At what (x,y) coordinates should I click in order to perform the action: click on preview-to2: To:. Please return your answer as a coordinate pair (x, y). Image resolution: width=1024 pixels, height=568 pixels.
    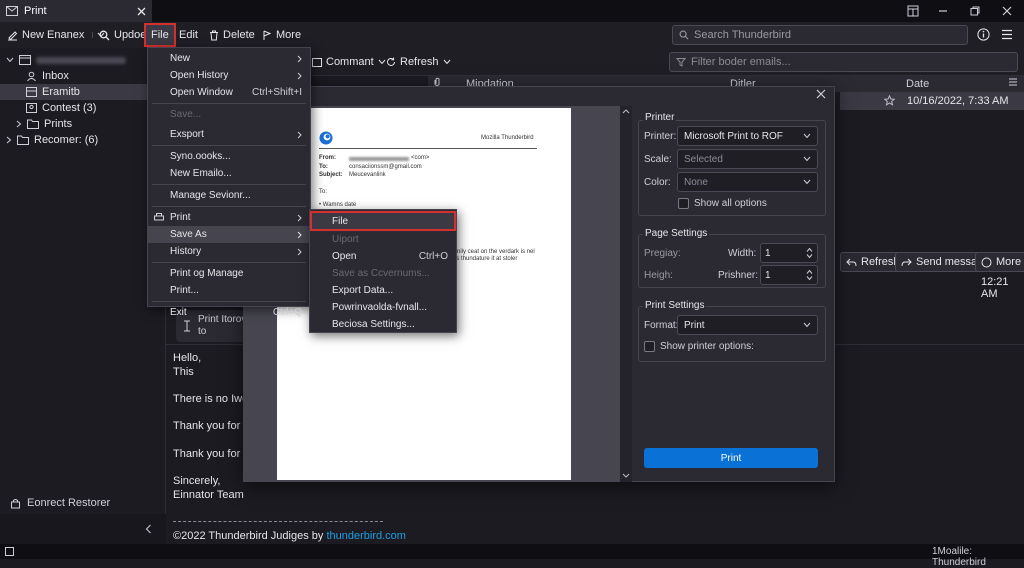
    Looking at the image, I should click on (323, 192).